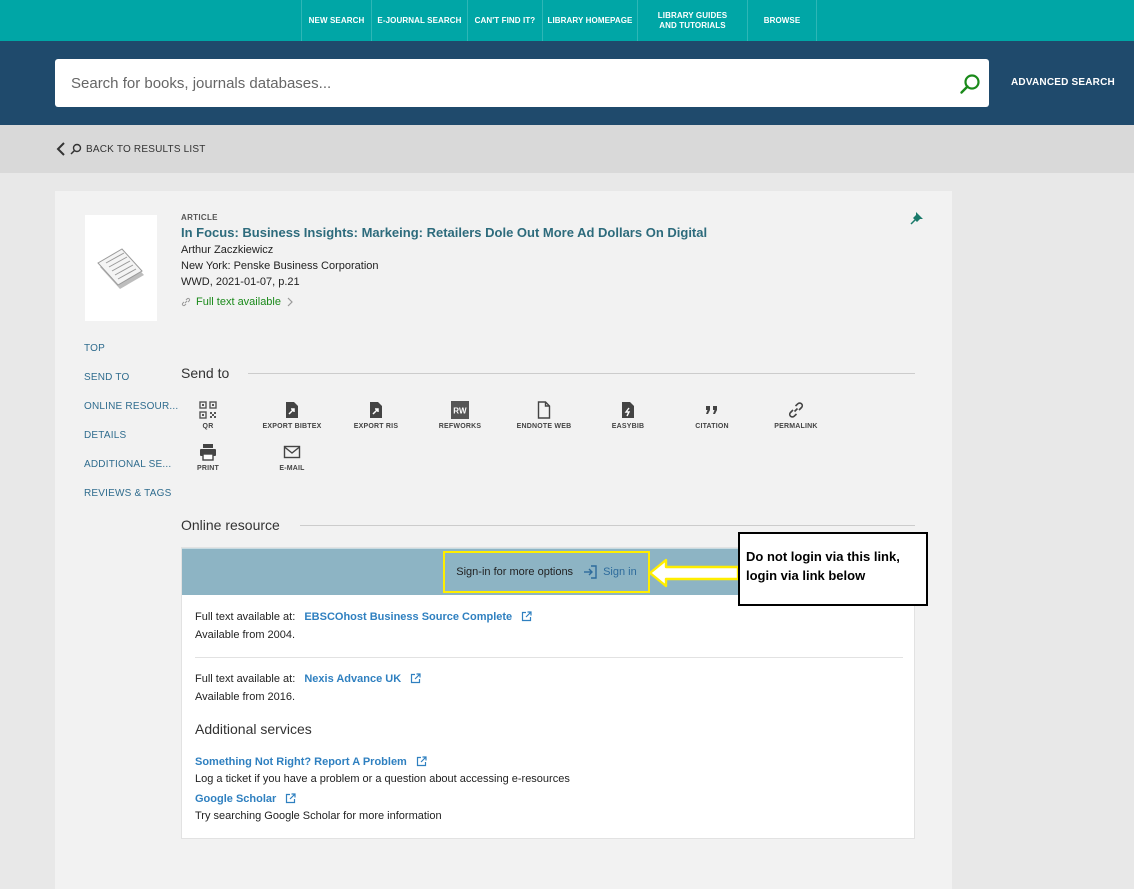 The height and width of the screenshot is (889, 1134). Describe the element at coordinates (711, 410) in the screenshot. I see `quote-icon` at that location.